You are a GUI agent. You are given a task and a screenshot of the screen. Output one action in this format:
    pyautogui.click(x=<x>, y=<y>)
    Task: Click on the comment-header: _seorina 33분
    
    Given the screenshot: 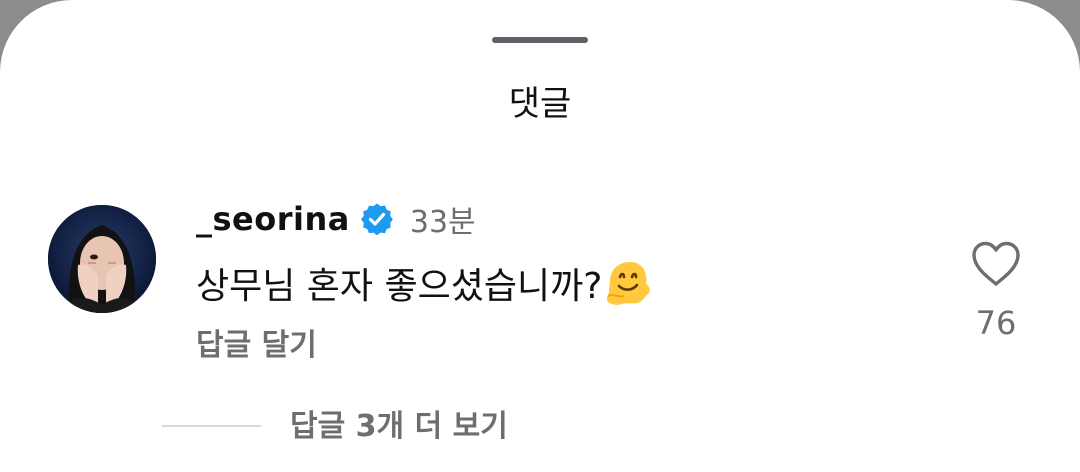 What is the action you would take?
    pyautogui.click(x=336, y=219)
    